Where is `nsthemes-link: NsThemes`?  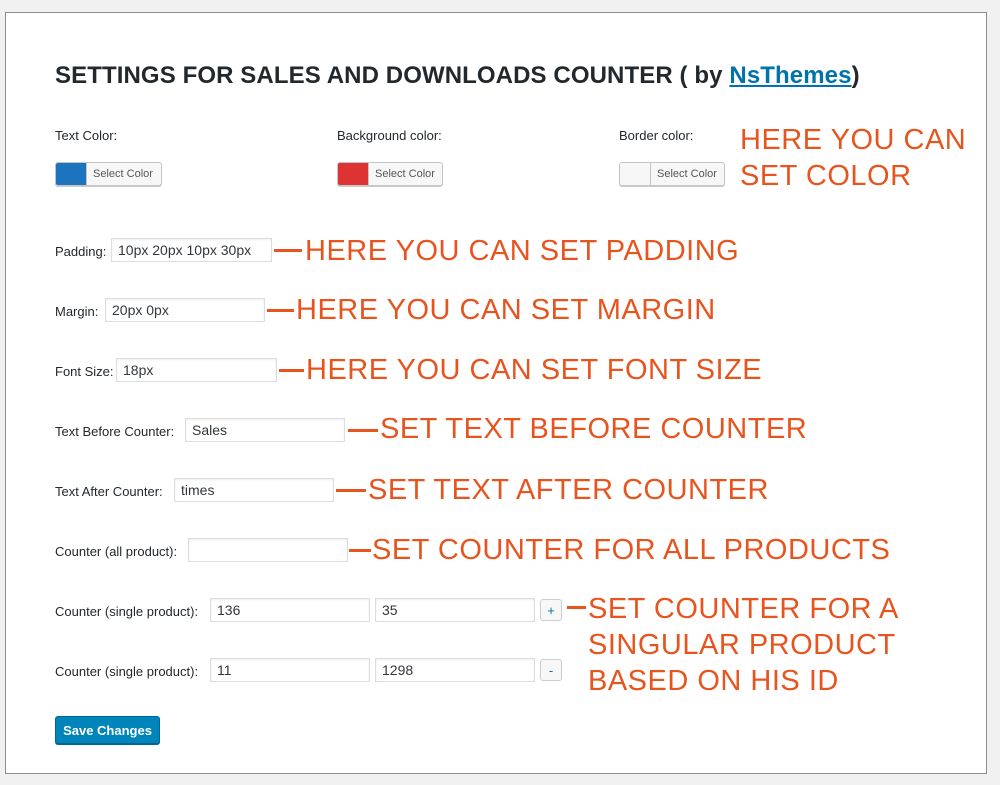 nsthemes-link: NsThemes is located at coordinates (790, 75).